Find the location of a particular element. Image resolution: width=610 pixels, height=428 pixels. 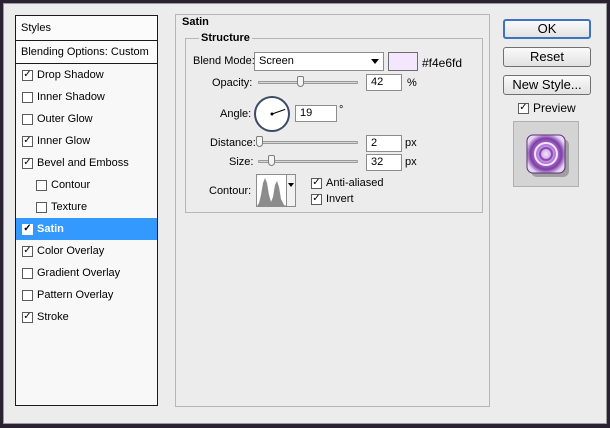

satin-color-swatch is located at coordinates (403, 61).